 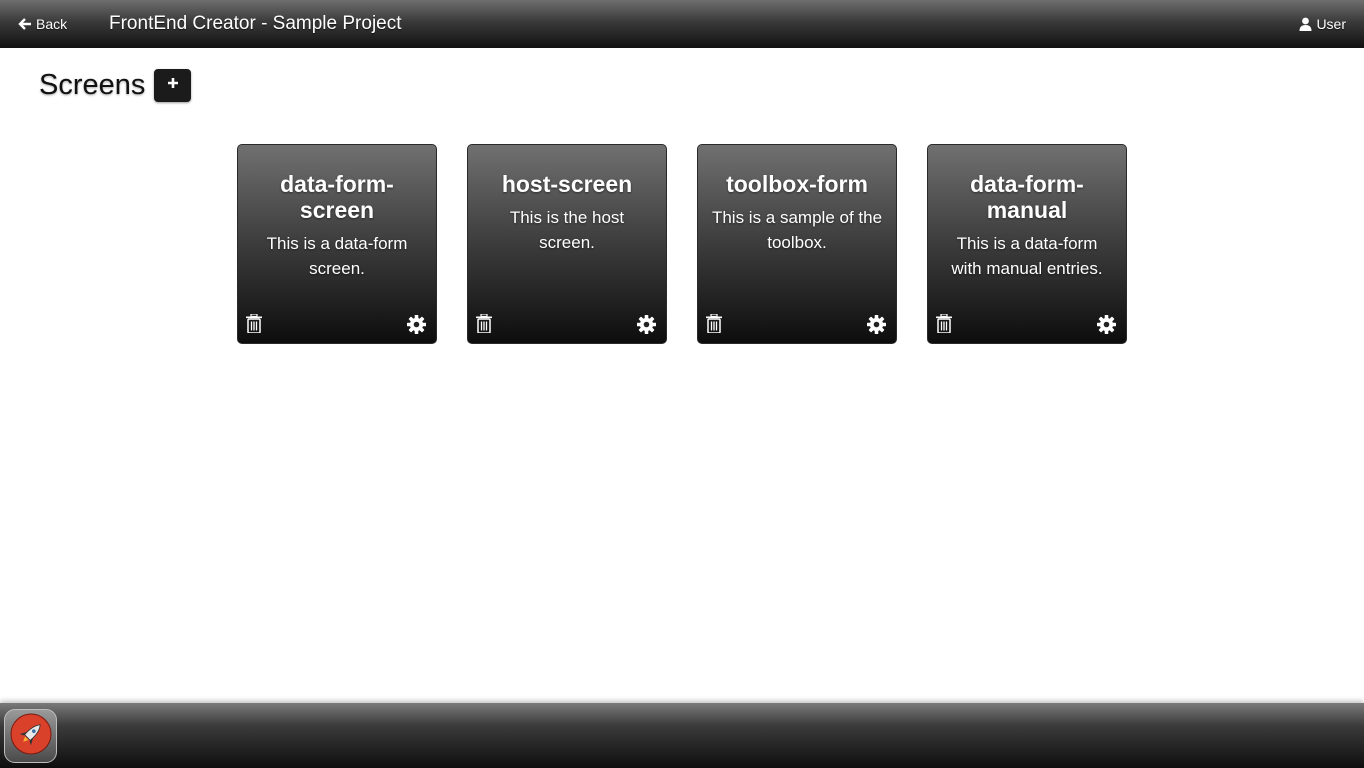 What do you see at coordinates (567, 230) in the screenshot?
I see `card-description: This is the host screen.` at bounding box center [567, 230].